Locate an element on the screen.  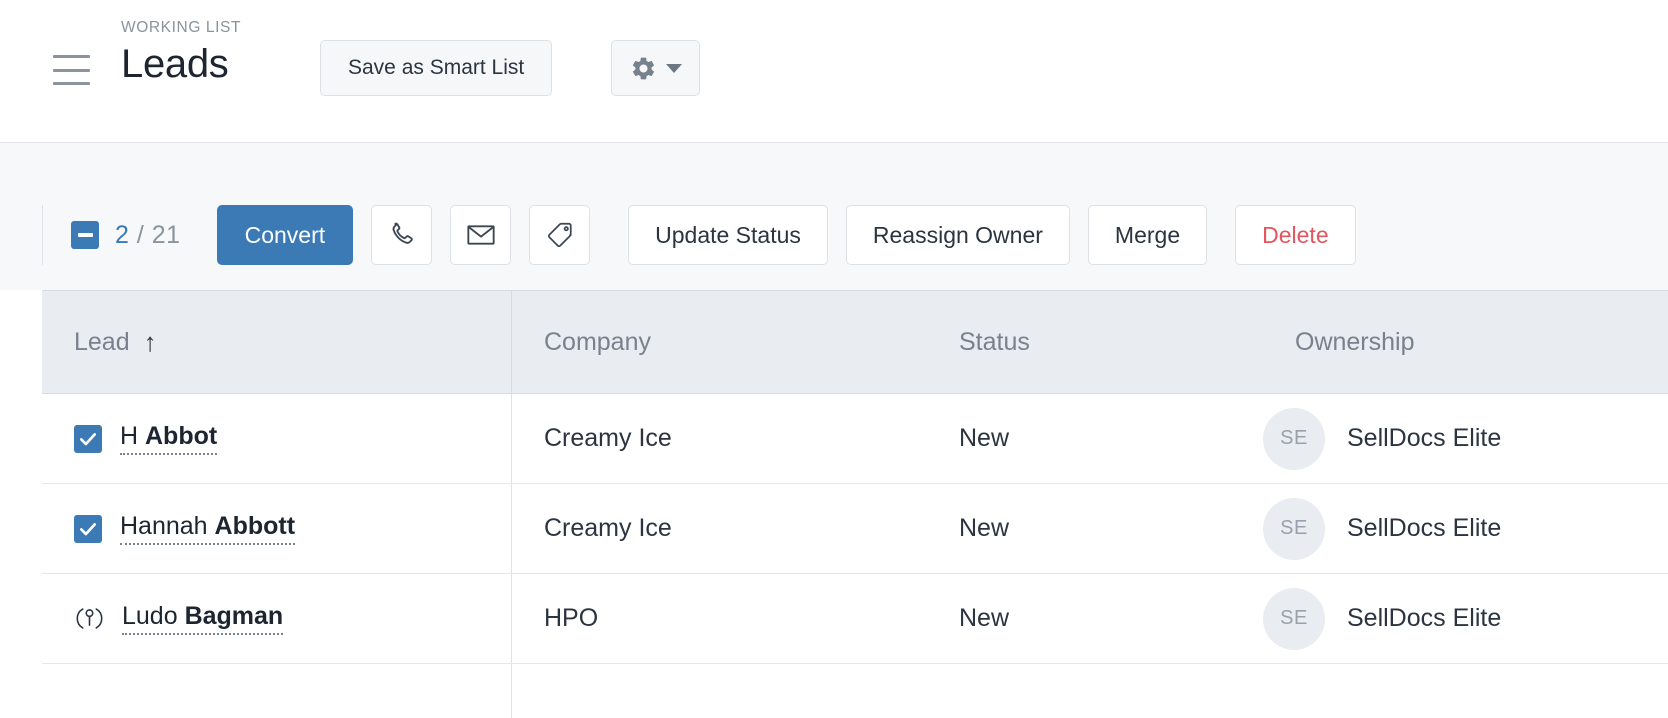
sort-ascending-icon: ↑ is located at coordinates (150, 342).